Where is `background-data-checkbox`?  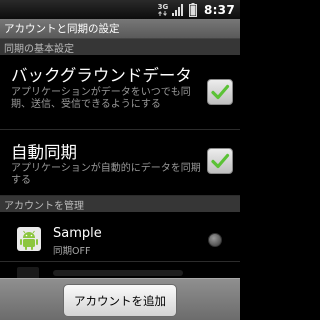 background-data-checkbox is located at coordinates (220, 92).